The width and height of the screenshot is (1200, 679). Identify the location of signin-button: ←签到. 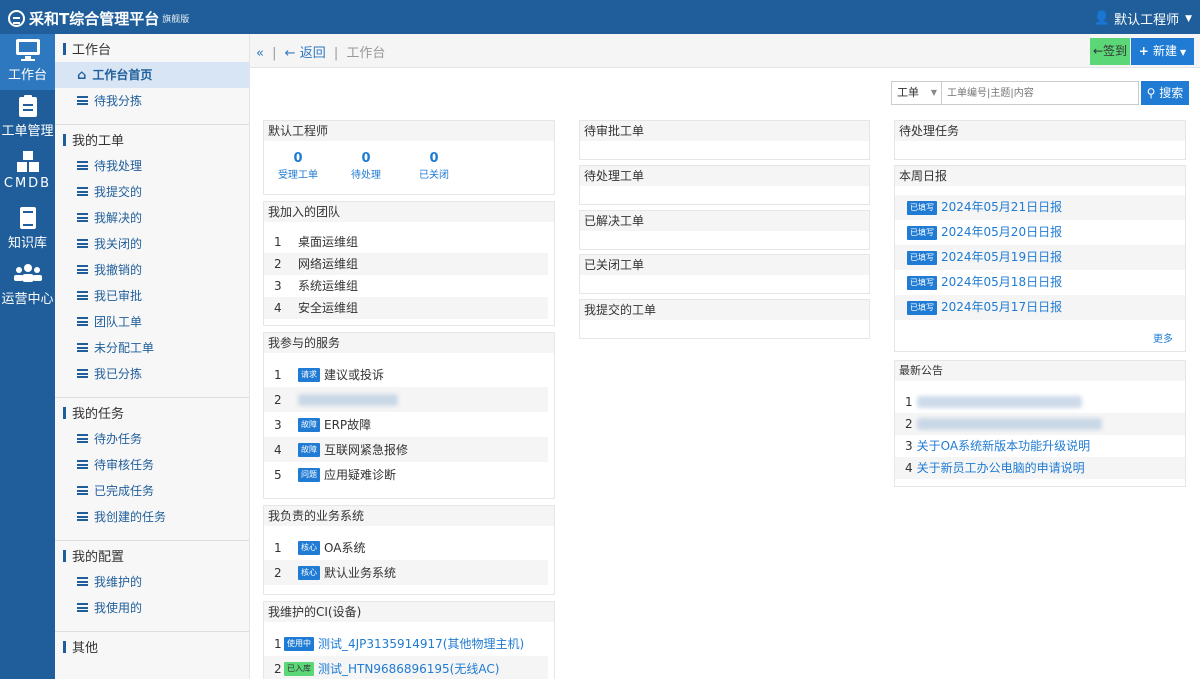
(1110, 51).